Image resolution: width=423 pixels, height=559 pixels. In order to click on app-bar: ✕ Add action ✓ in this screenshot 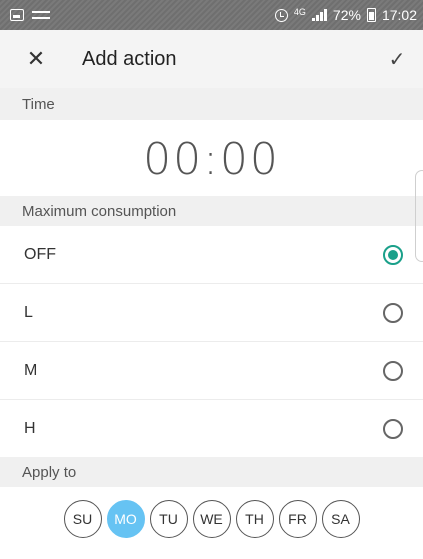, I will do `click(211, 59)`.